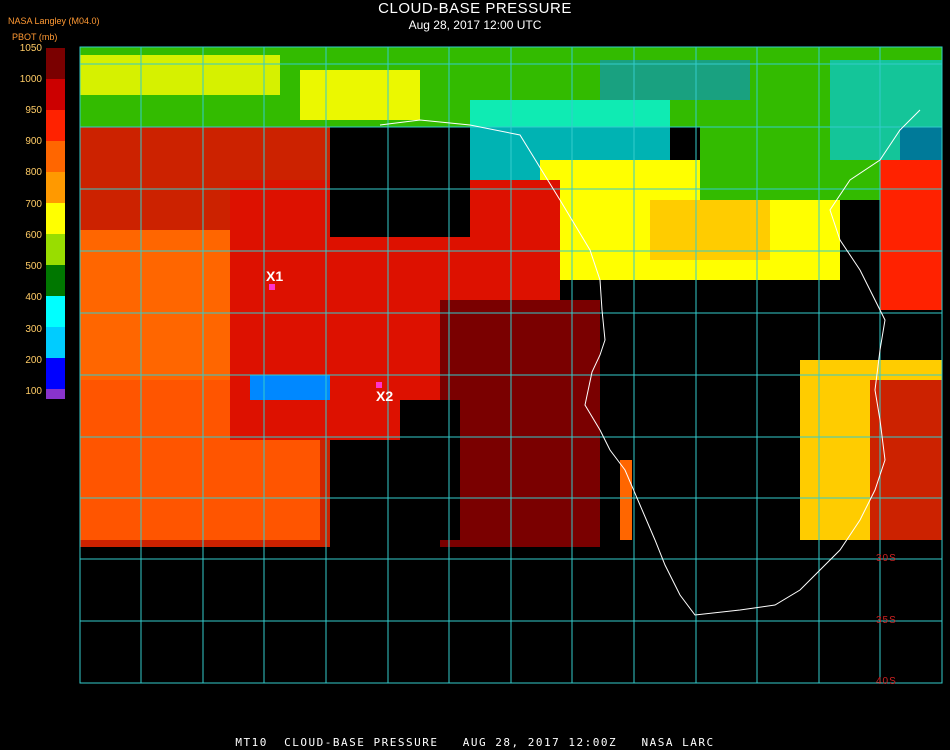  What do you see at coordinates (33, 204) in the screenshot?
I see `legend-label: 700` at bounding box center [33, 204].